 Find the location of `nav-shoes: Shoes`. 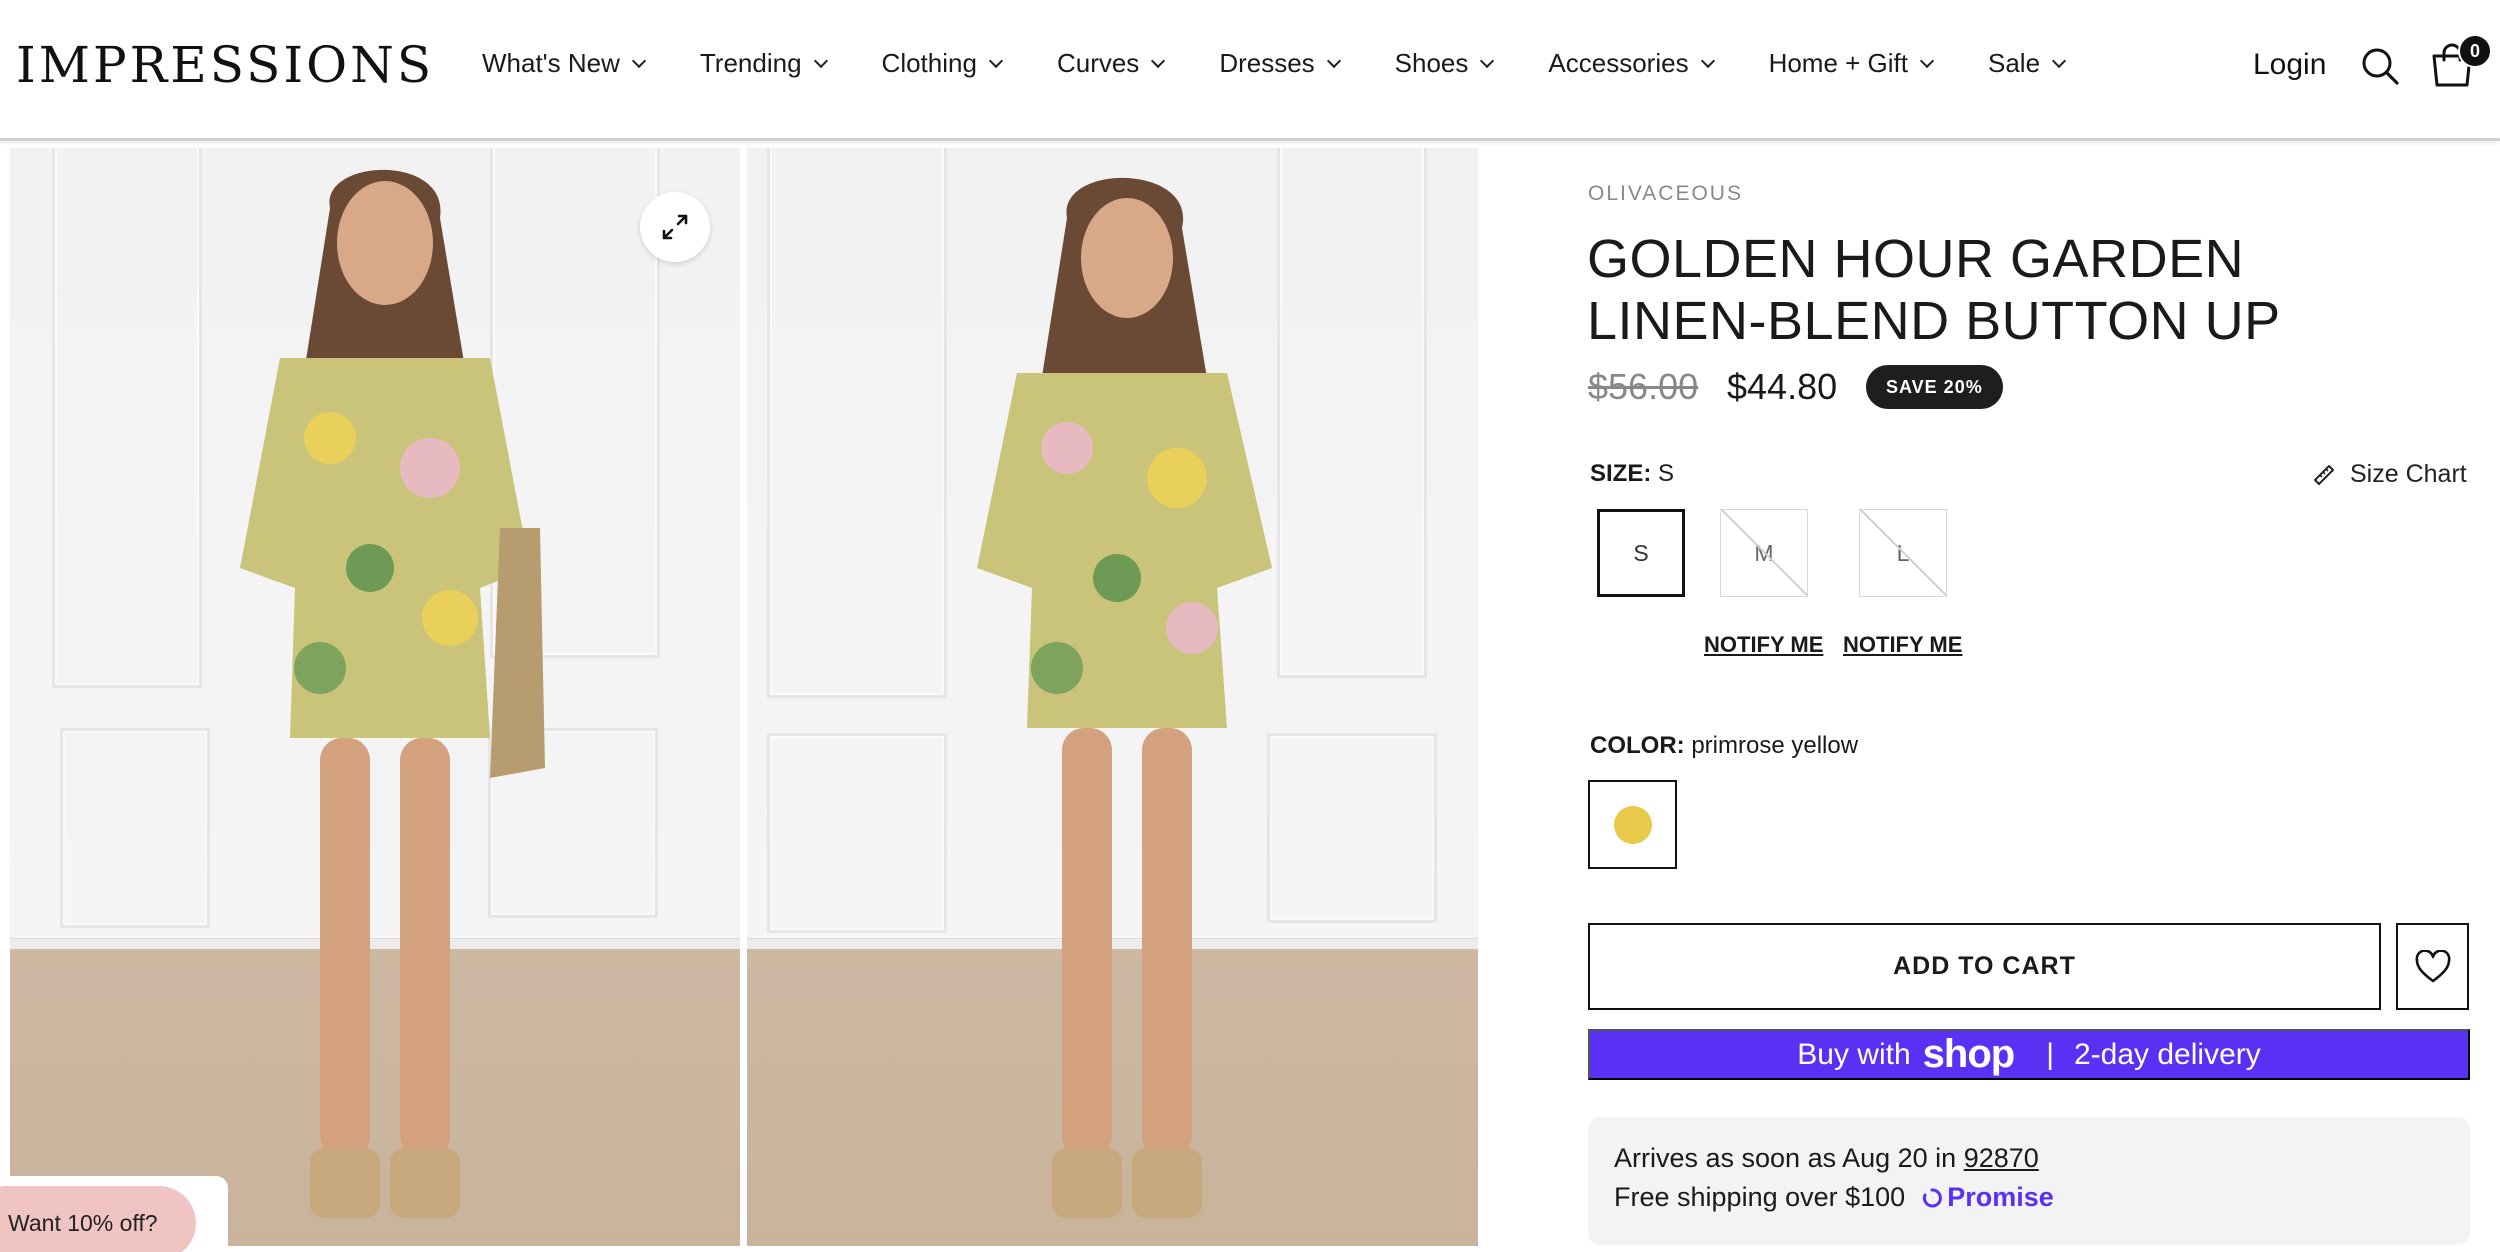

nav-shoes: Shoes is located at coordinates (1445, 63).